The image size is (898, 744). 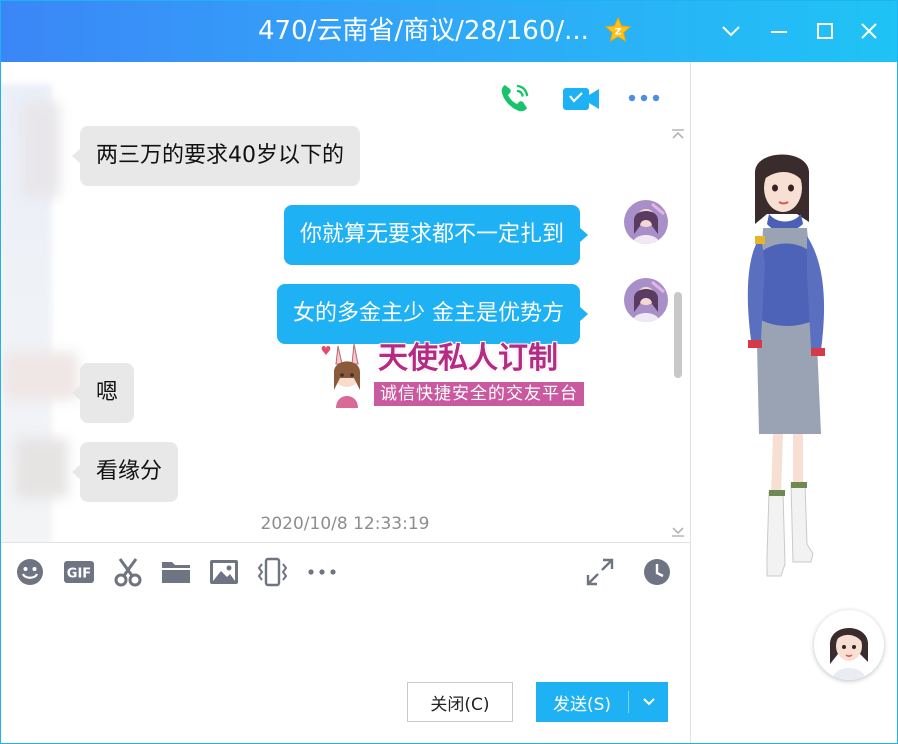 What do you see at coordinates (869, 31) in the screenshot?
I see `close-icon` at bounding box center [869, 31].